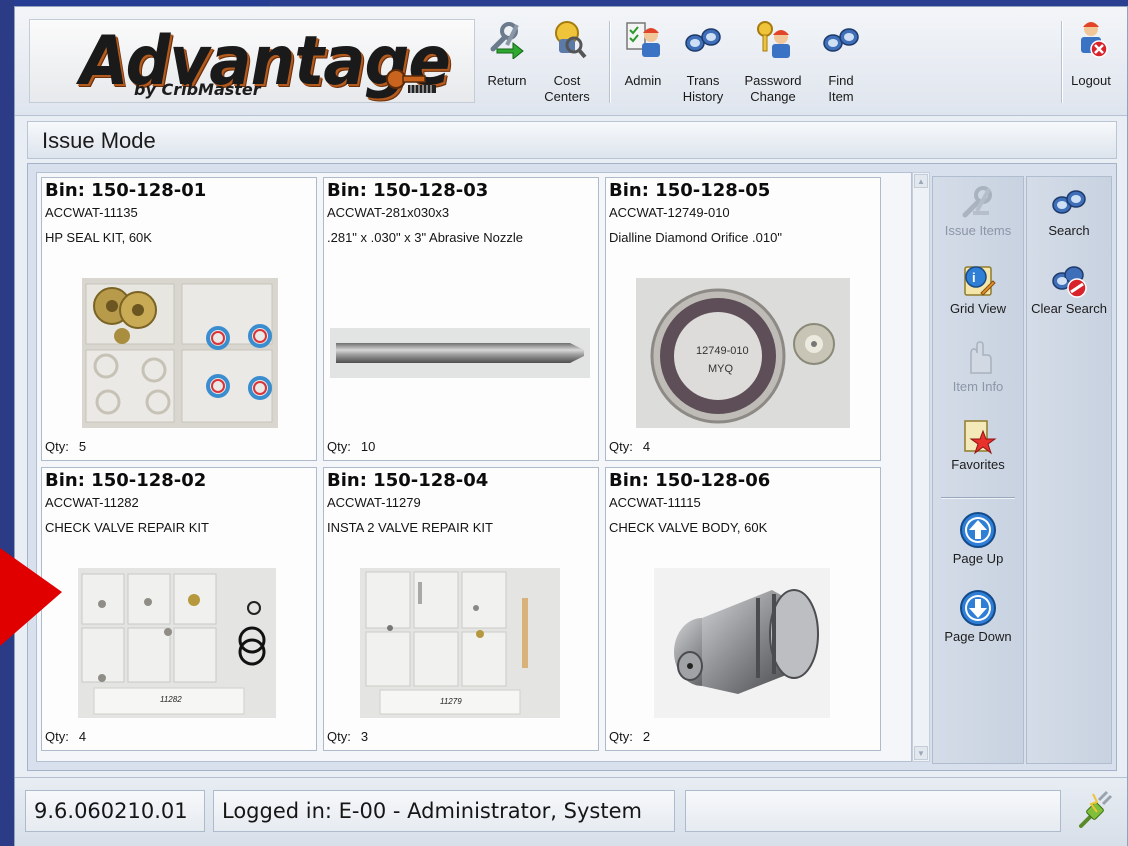 Image resolution: width=1128 pixels, height=846 pixels. Describe the element at coordinates (873, 811) in the screenshot. I see `status-message` at that location.